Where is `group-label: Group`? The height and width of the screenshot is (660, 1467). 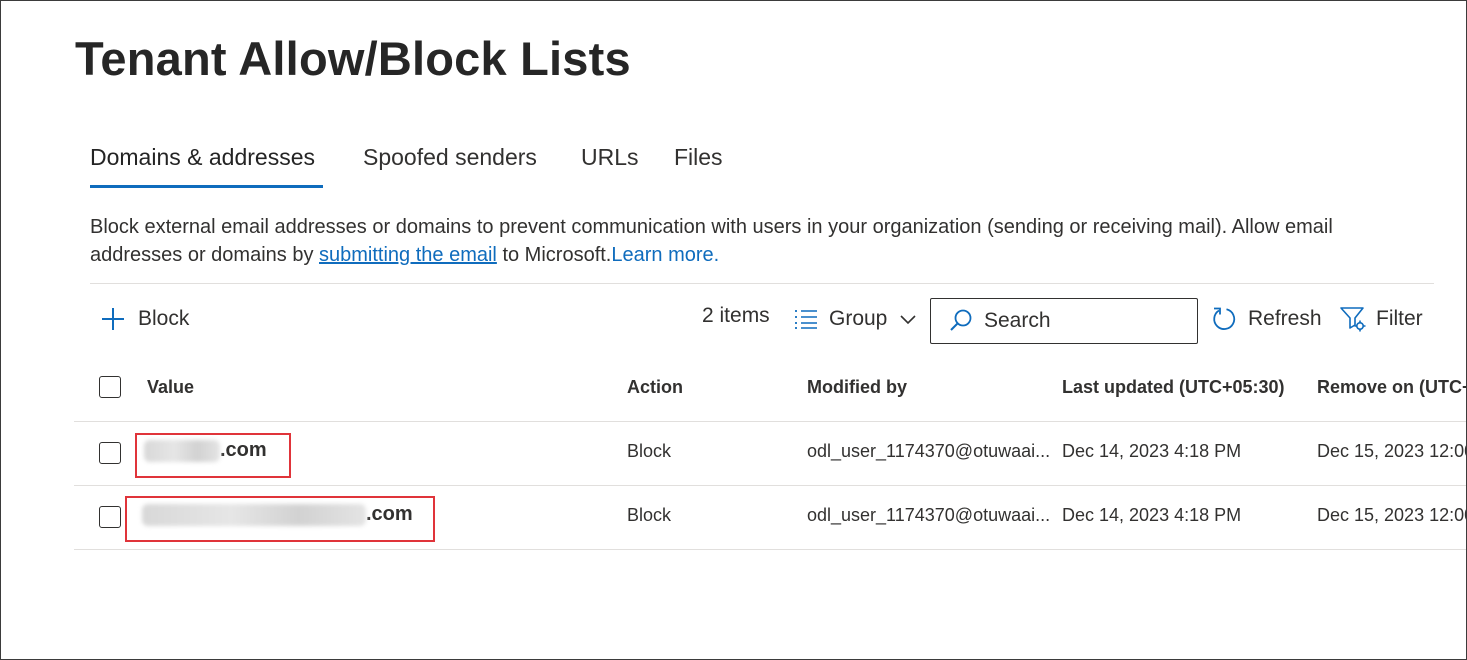 group-label: Group is located at coordinates (858, 318).